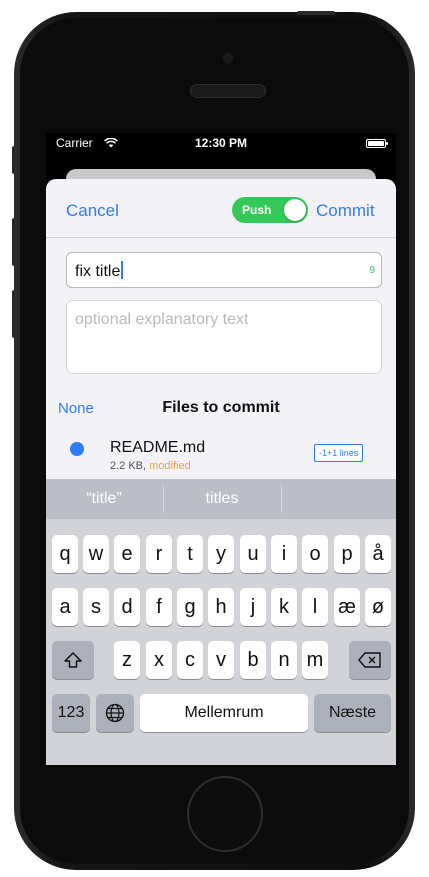 The image size is (429, 877). I want to click on backspace-icon, so click(369, 660).